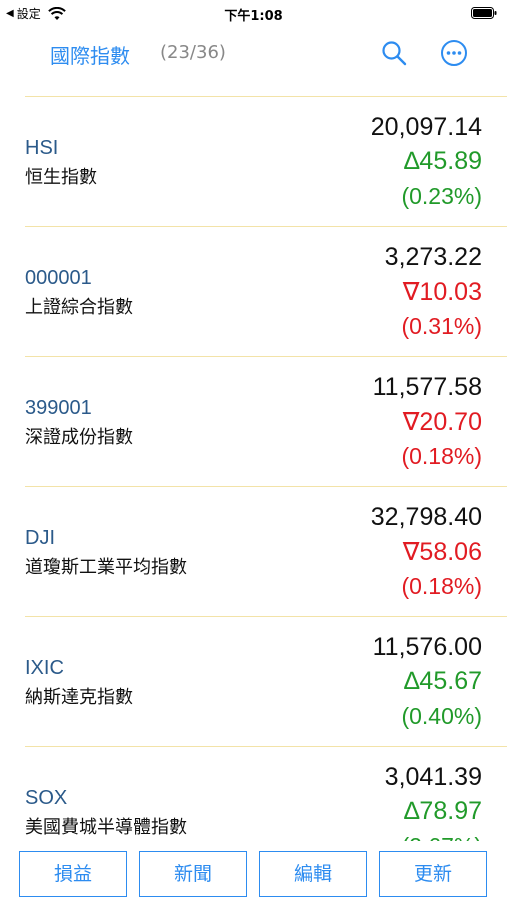  What do you see at coordinates (266, 421) in the screenshot?
I see `list-item: 399001 深證成份指數 11,577.58 ∇20.70 (0.18%)` at bounding box center [266, 421].